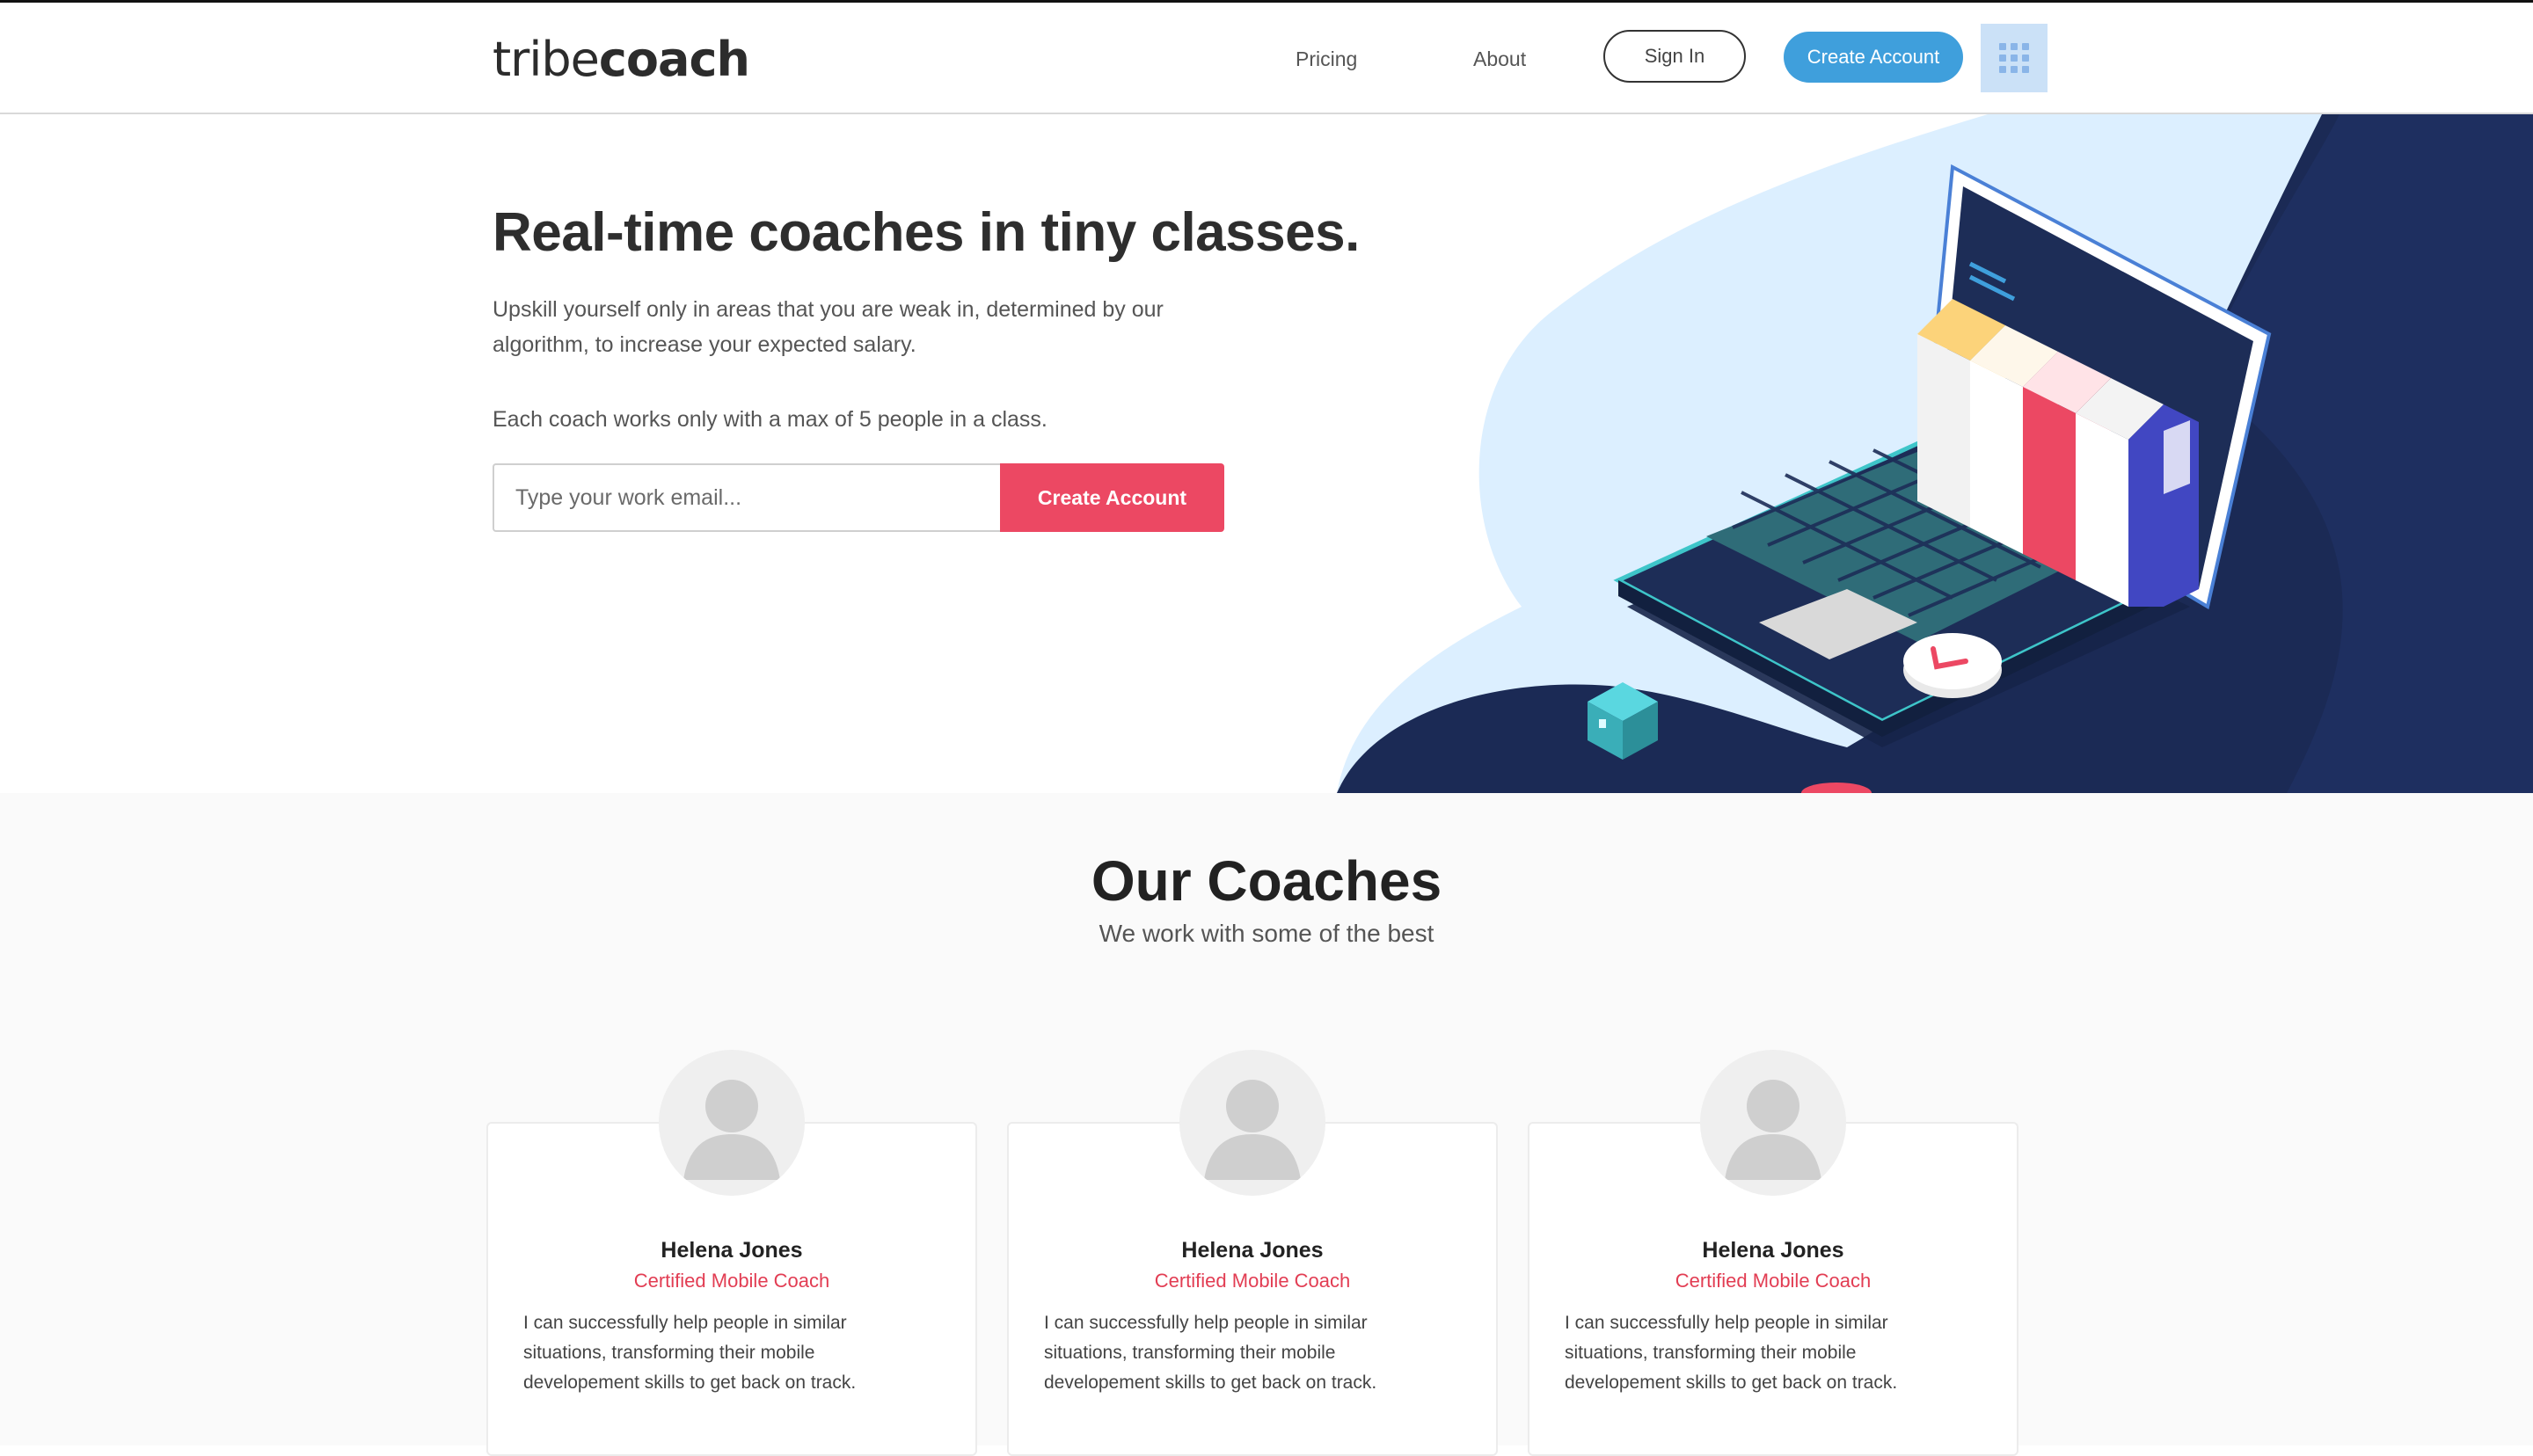  Describe the element at coordinates (547, 59) in the screenshot. I see `logo-text-tribe: tribe` at that location.